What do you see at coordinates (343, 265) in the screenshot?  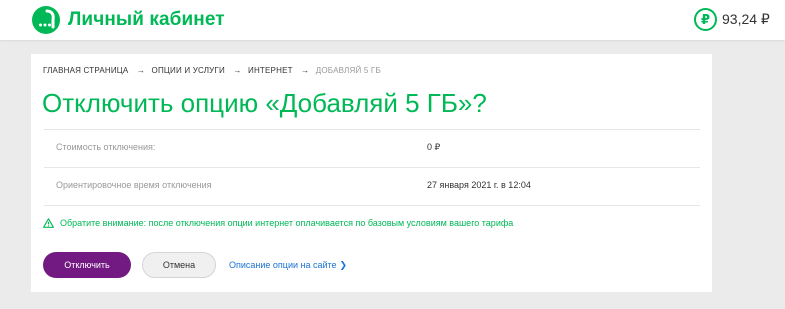 I see `chevron-right-icon: ❯` at bounding box center [343, 265].